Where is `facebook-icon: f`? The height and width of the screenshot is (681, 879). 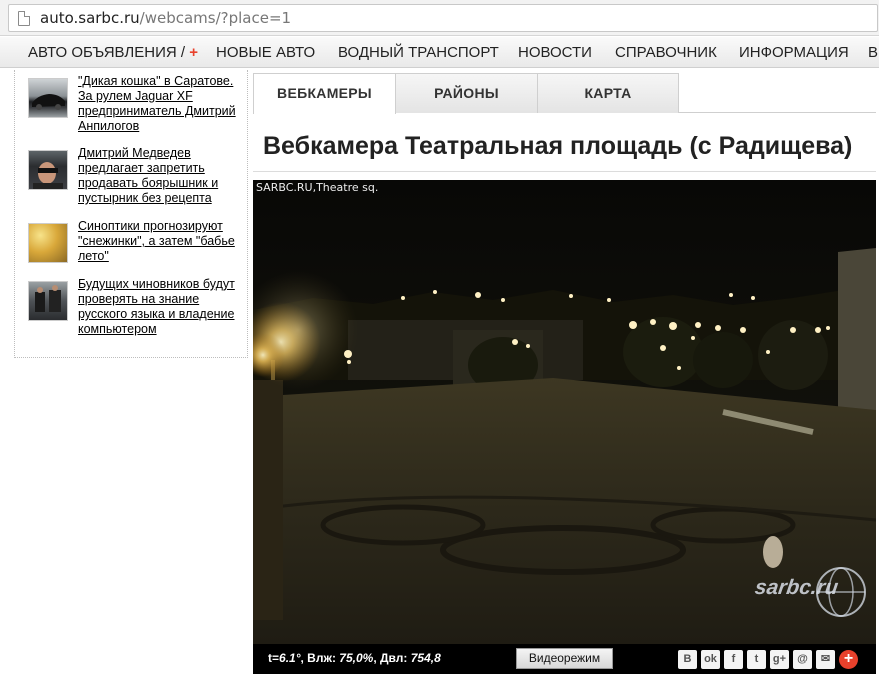
facebook-icon: f is located at coordinates (733, 659).